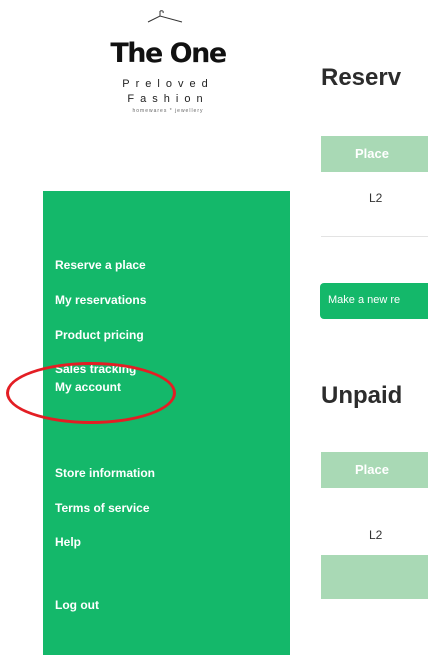  I want to click on hanger-icon, so click(165, 16).